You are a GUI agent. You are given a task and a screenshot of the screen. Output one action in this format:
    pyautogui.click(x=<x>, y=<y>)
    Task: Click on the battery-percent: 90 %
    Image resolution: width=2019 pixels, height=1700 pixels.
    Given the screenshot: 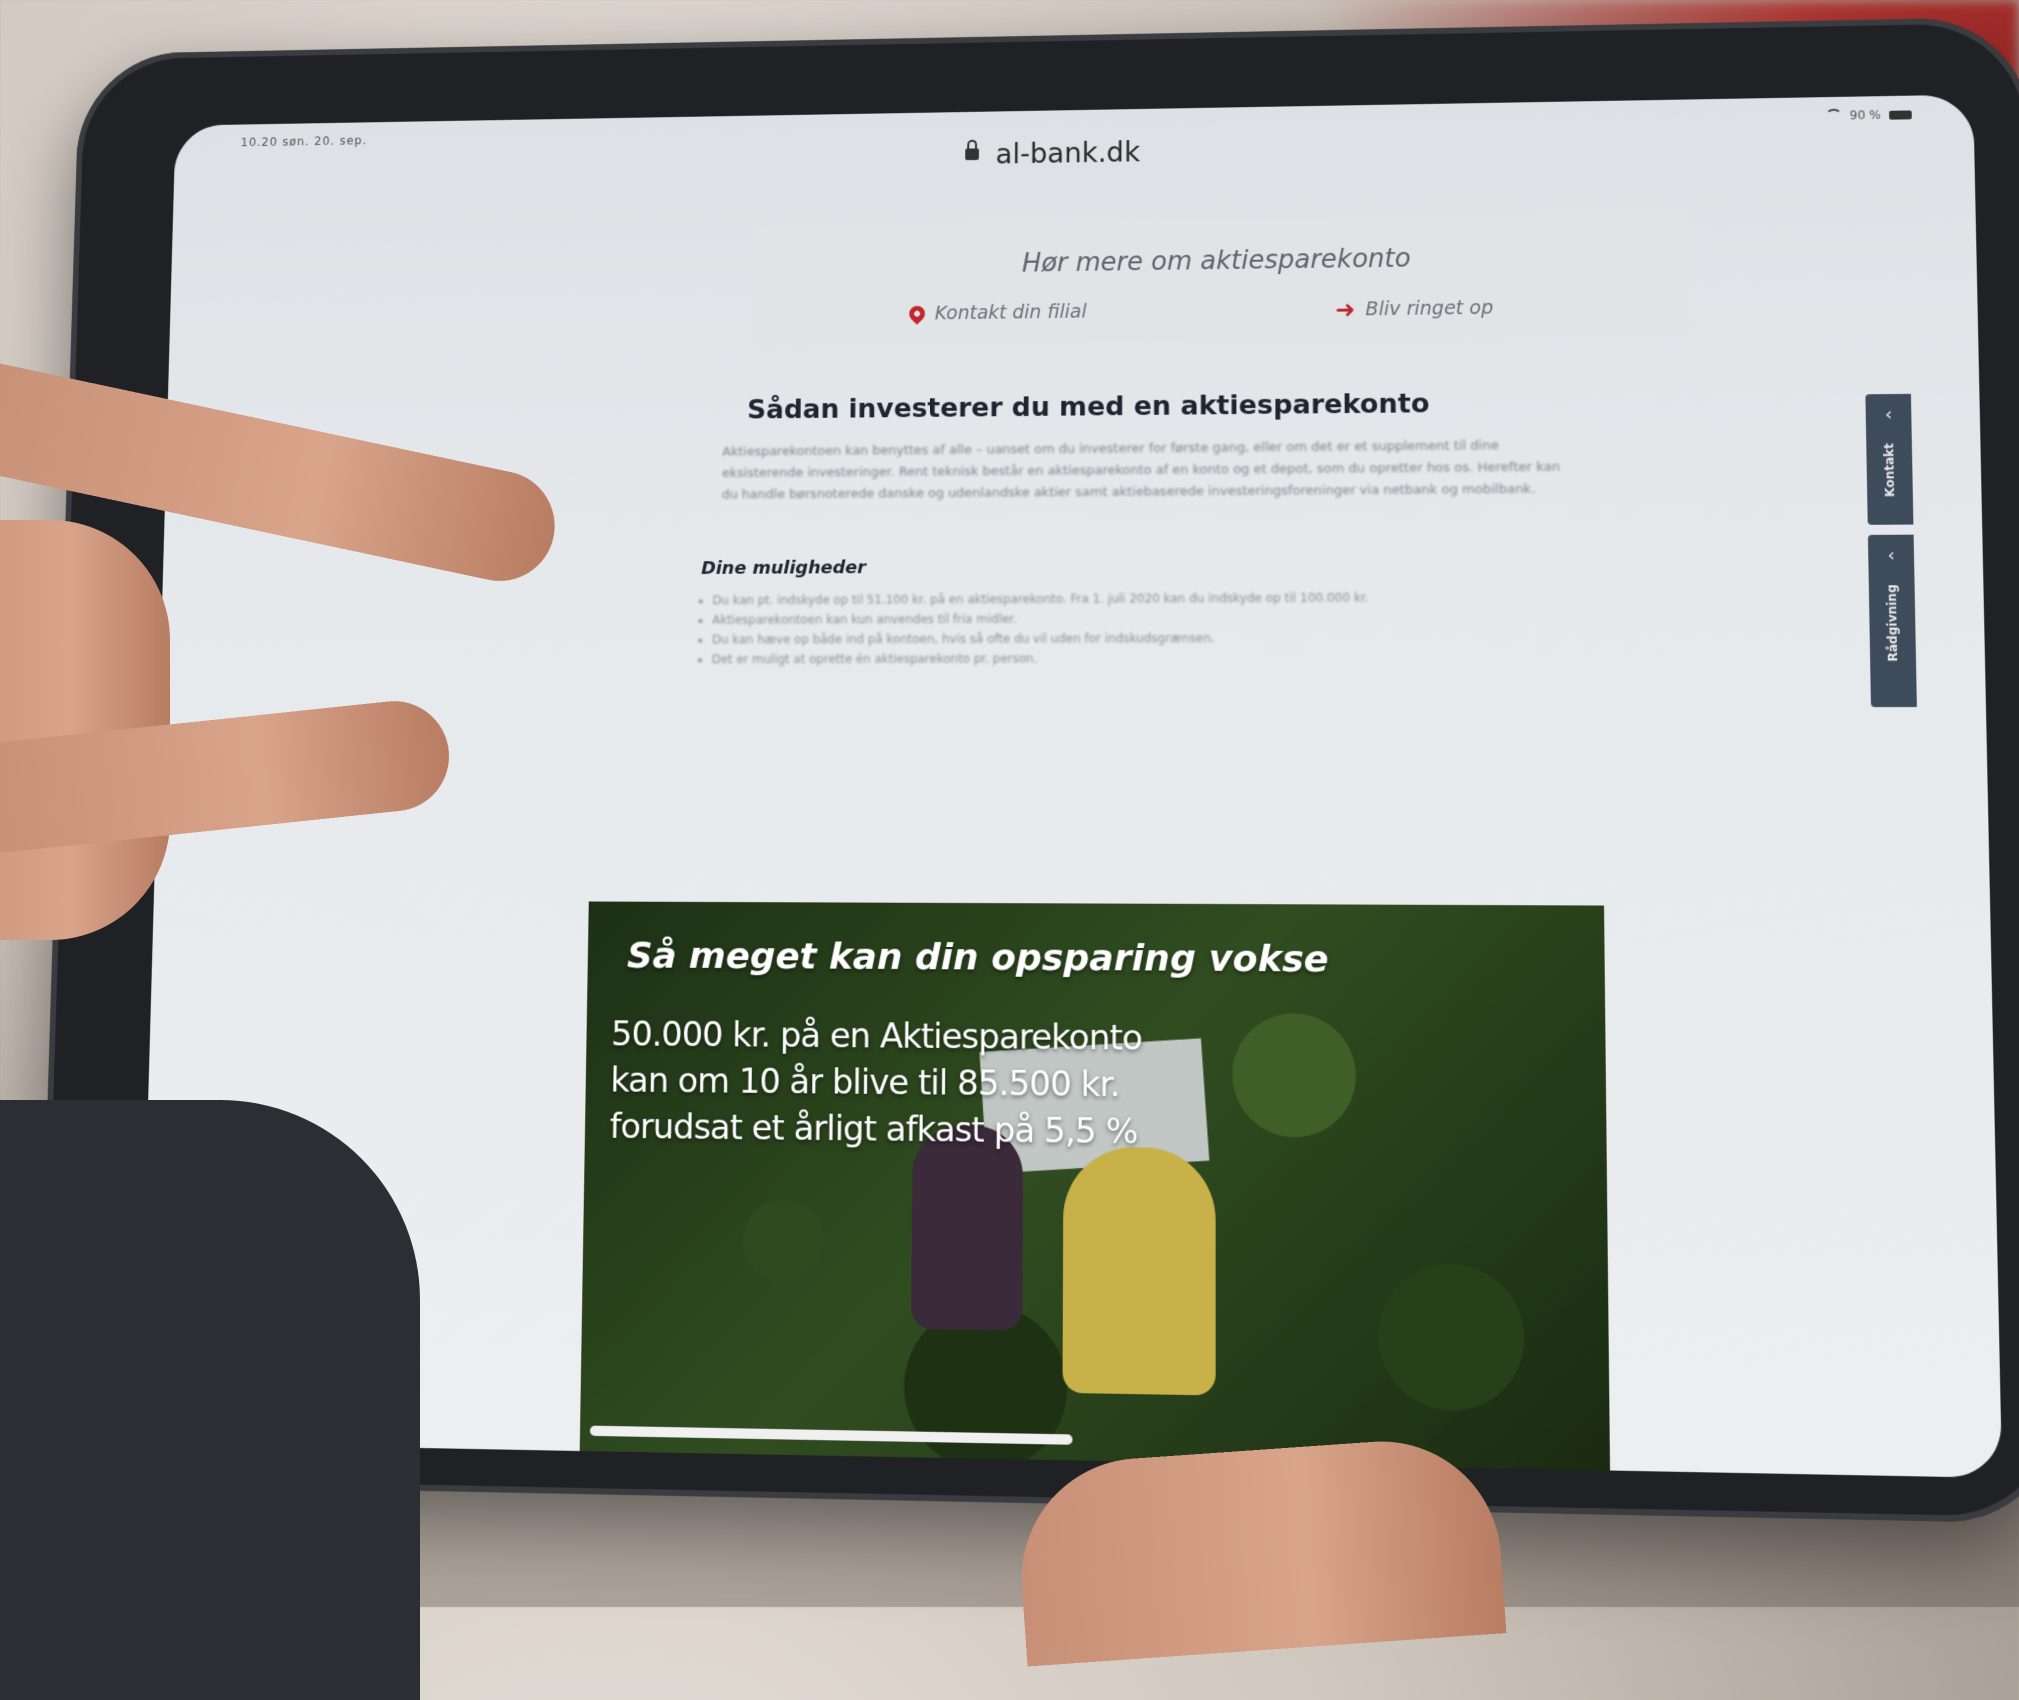 What is the action you would take?
    pyautogui.click(x=1865, y=115)
    